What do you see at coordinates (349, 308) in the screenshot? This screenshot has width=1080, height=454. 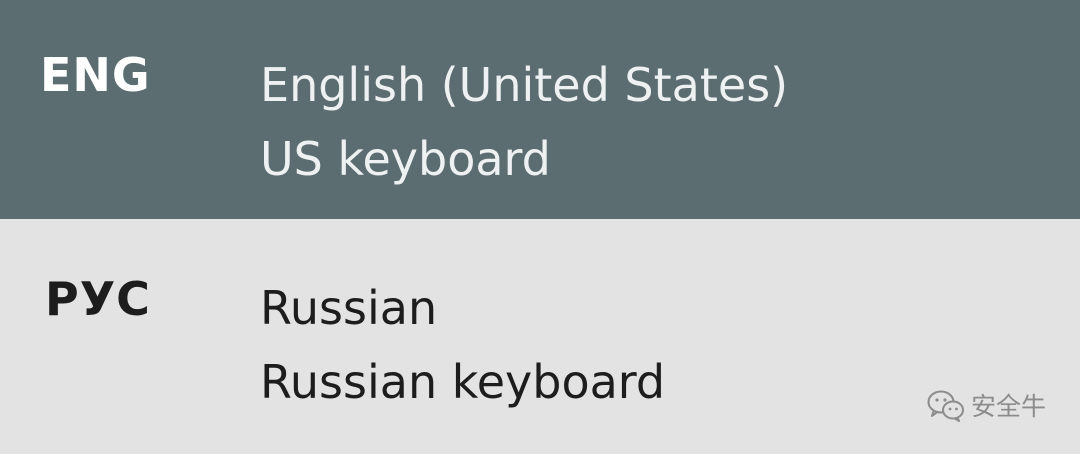 I see `language-name: Russian` at bounding box center [349, 308].